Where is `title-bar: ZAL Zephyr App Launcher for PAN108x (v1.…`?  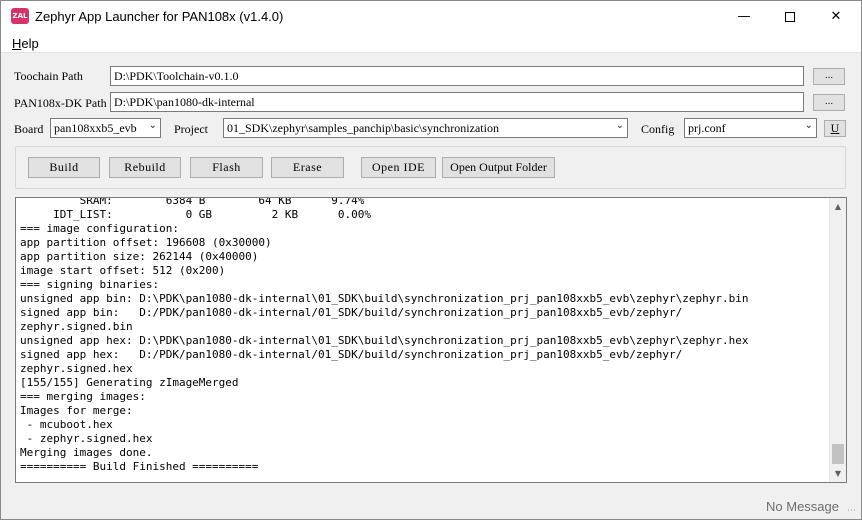
title-bar: ZAL Zephyr App Launcher for PAN108x (v1.… is located at coordinates (431, 16).